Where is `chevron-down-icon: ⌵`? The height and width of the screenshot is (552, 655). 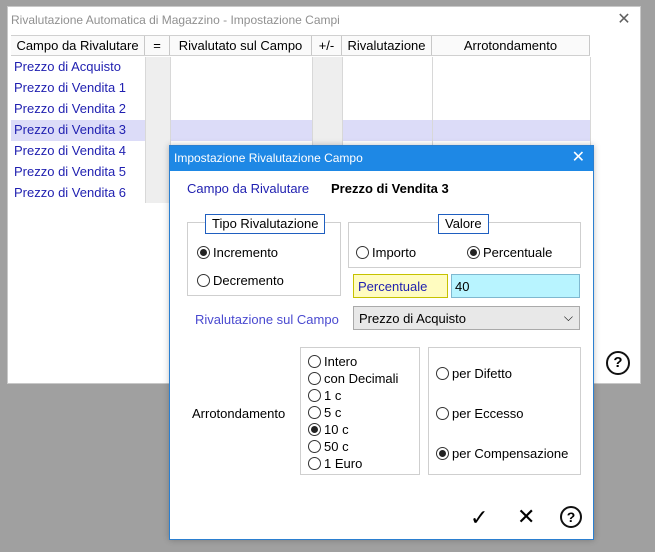 chevron-down-icon: ⌵ is located at coordinates (568, 317).